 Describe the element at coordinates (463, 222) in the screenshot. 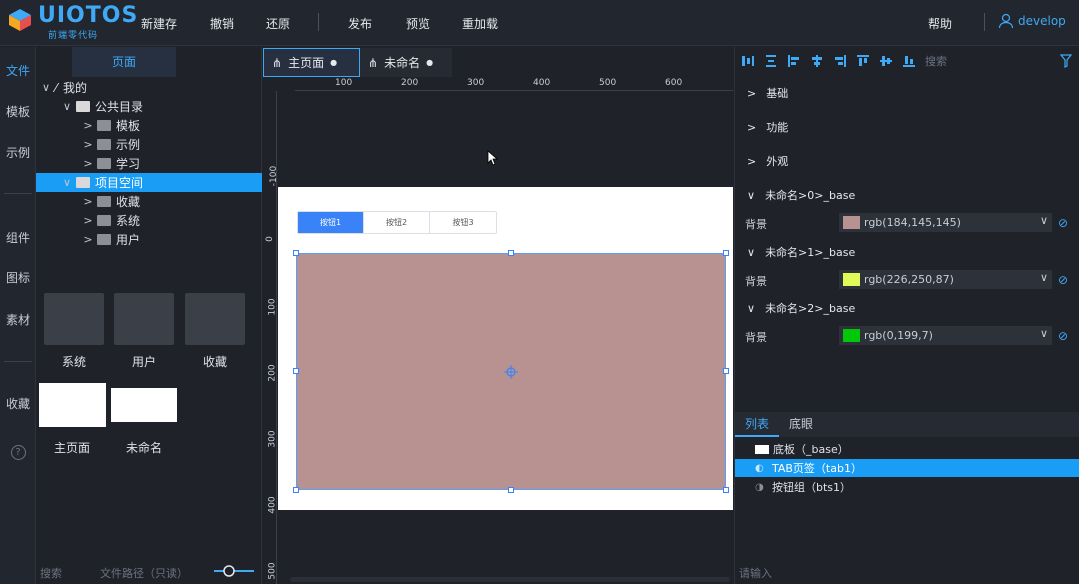

I see `tab-button-3: 按钮3` at that location.